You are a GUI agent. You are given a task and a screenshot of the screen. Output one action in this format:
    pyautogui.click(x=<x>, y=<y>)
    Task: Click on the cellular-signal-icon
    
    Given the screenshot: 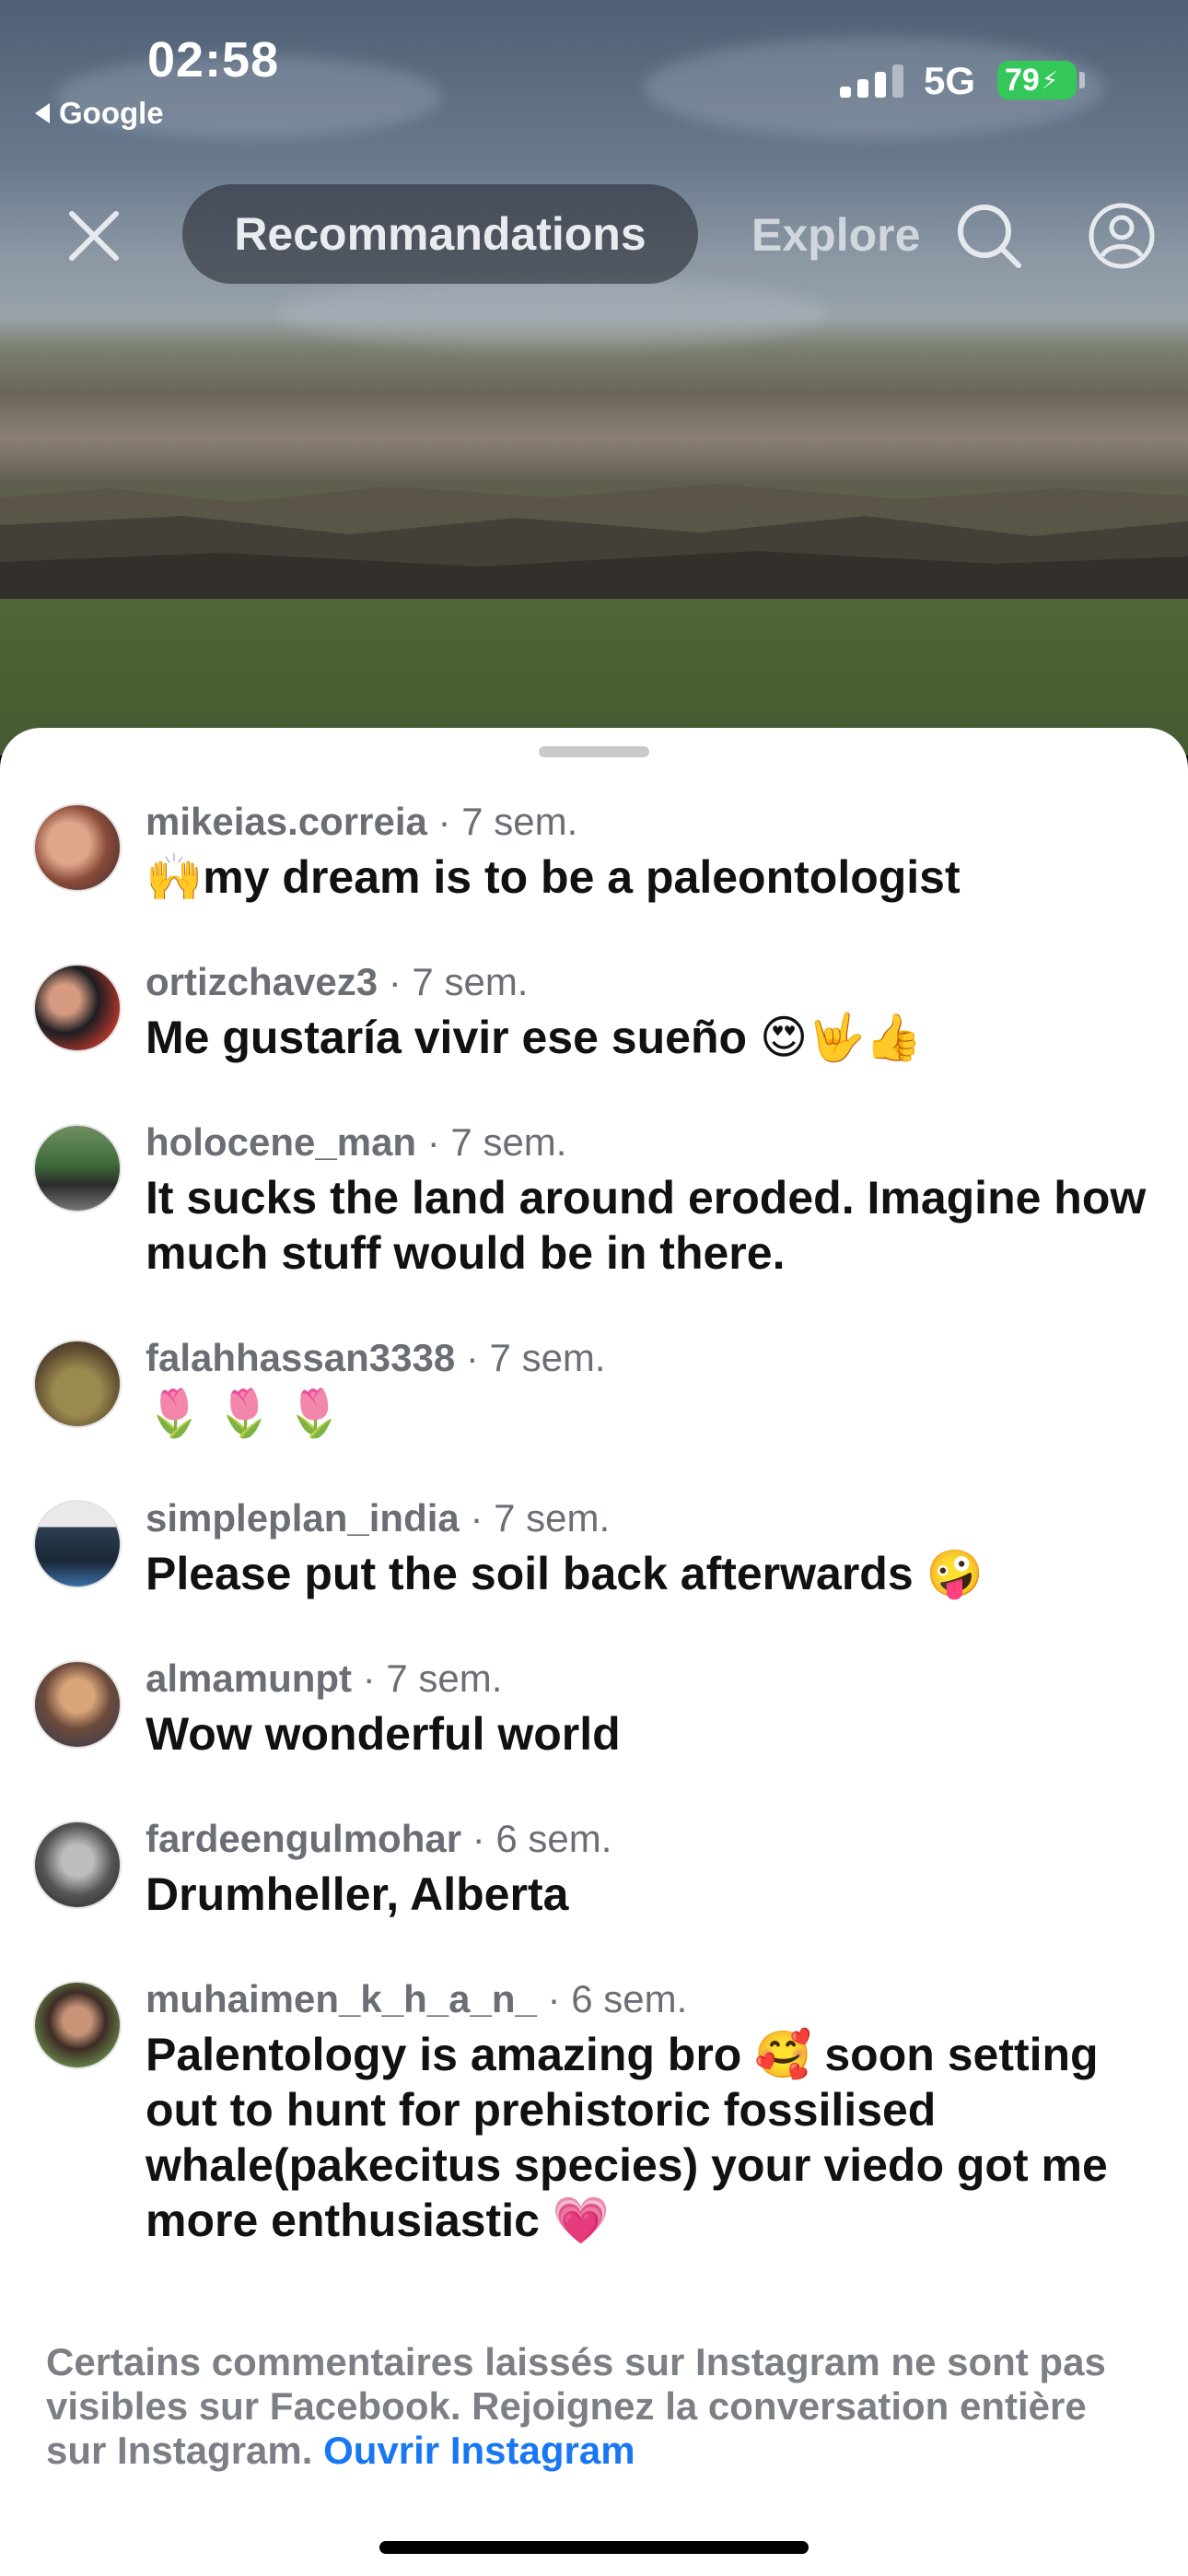 What is the action you would take?
    pyautogui.click(x=871, y=81)
    